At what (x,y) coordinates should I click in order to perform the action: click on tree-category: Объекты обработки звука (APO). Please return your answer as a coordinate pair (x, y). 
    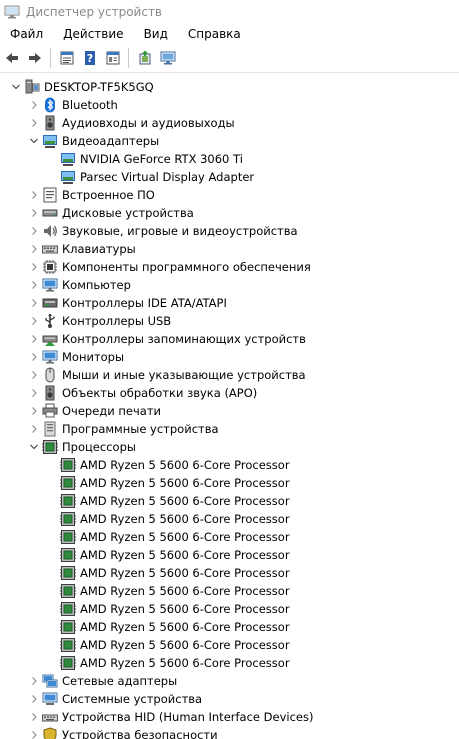
    Looking at the image, I should click on (142, 393).